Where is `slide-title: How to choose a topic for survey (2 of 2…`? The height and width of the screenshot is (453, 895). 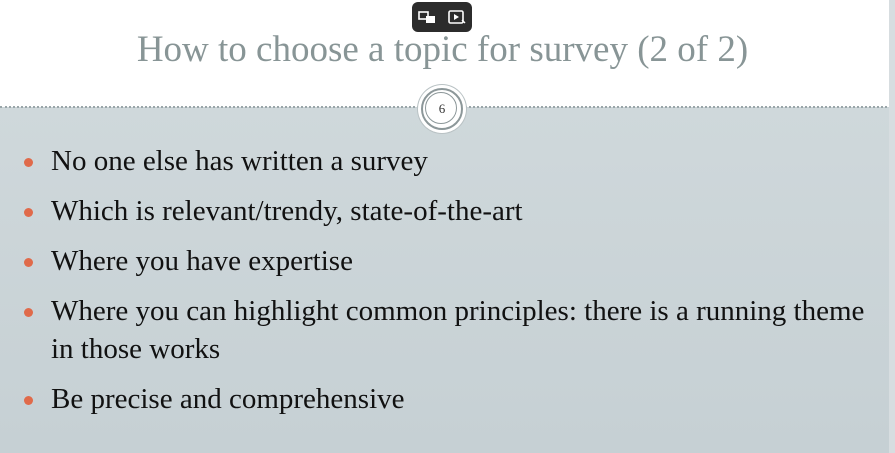
slide-title: How to choose a topic for survey (2 of 2… is located at coordinates (442, 49).